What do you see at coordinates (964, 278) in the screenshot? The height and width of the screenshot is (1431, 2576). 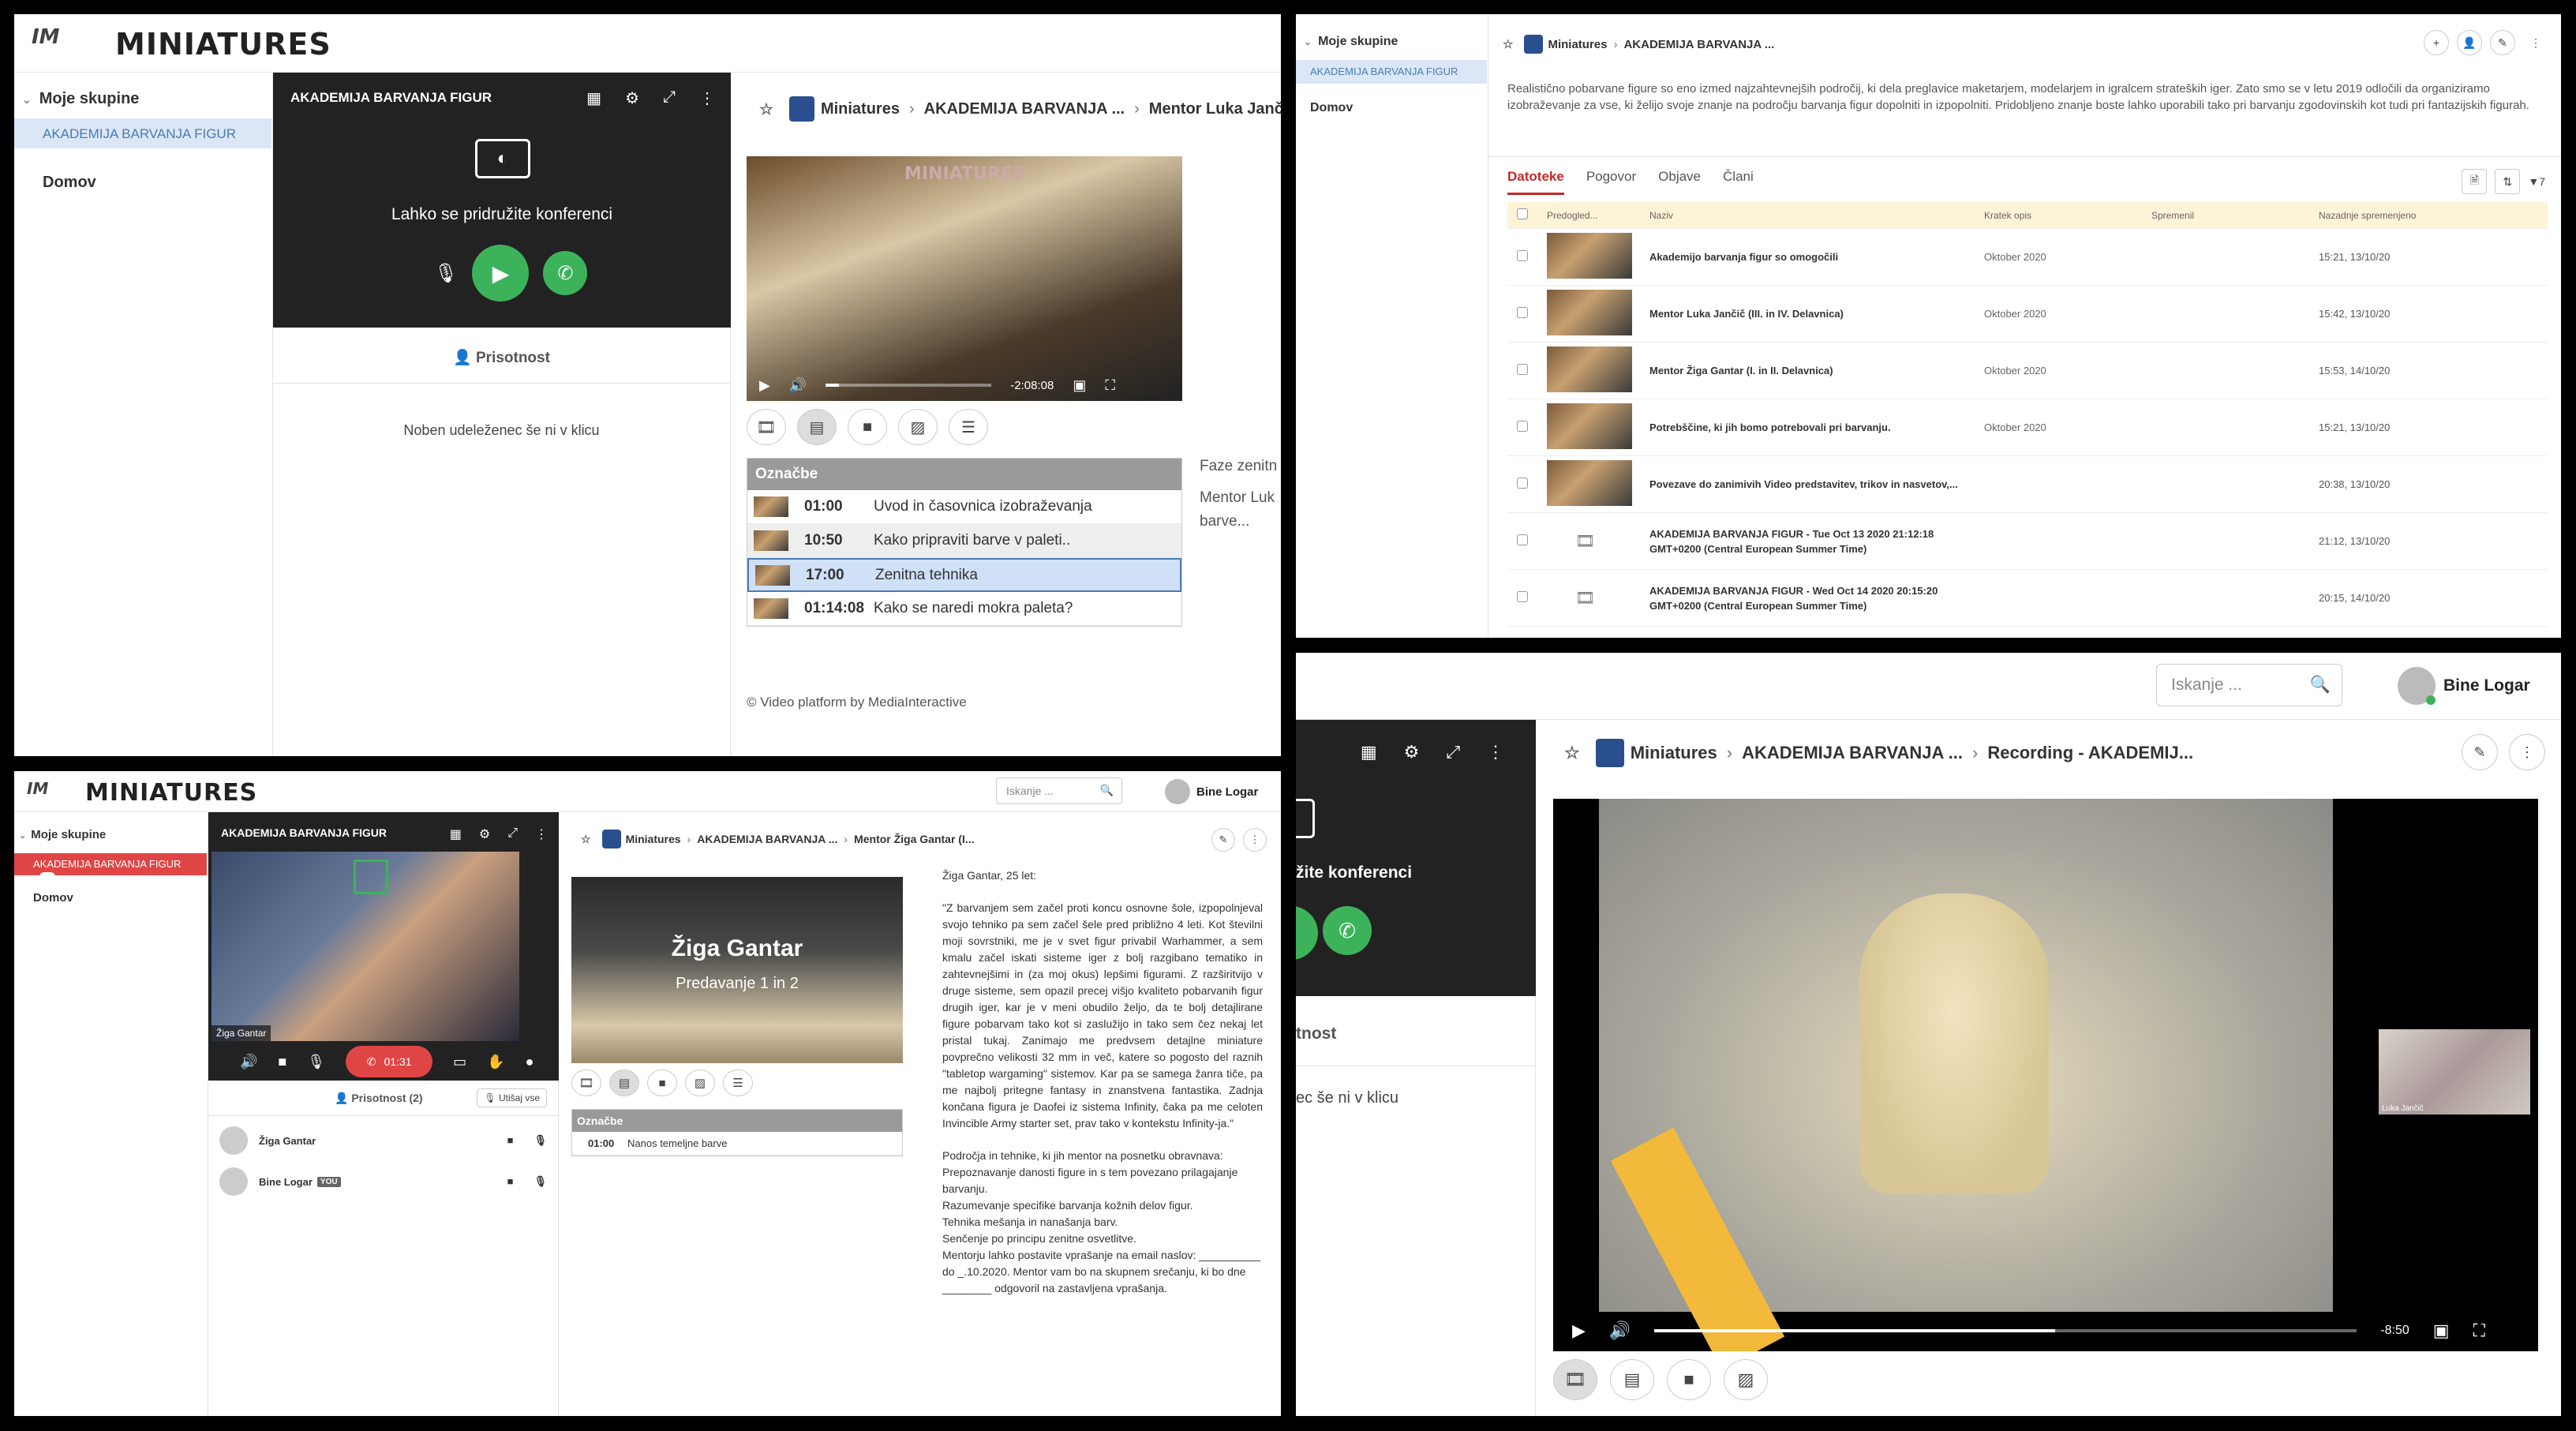 I see `video-player: MINIATURES ▶ 🔊 -2:08:08 ▣ ⛶` at bounding box center [964, 278].